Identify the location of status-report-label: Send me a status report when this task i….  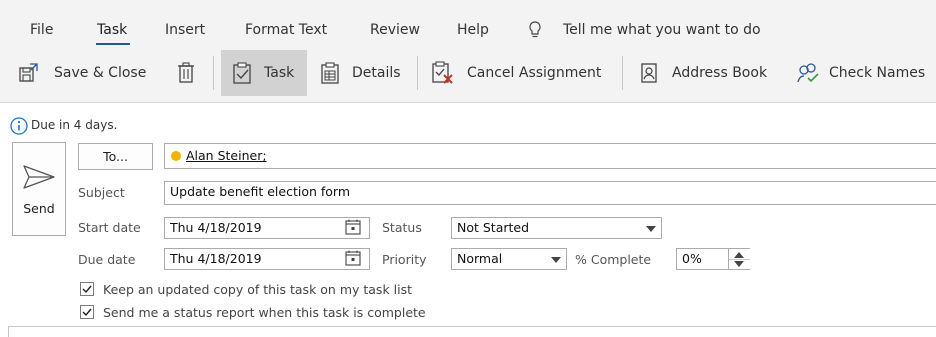
(264, 312).